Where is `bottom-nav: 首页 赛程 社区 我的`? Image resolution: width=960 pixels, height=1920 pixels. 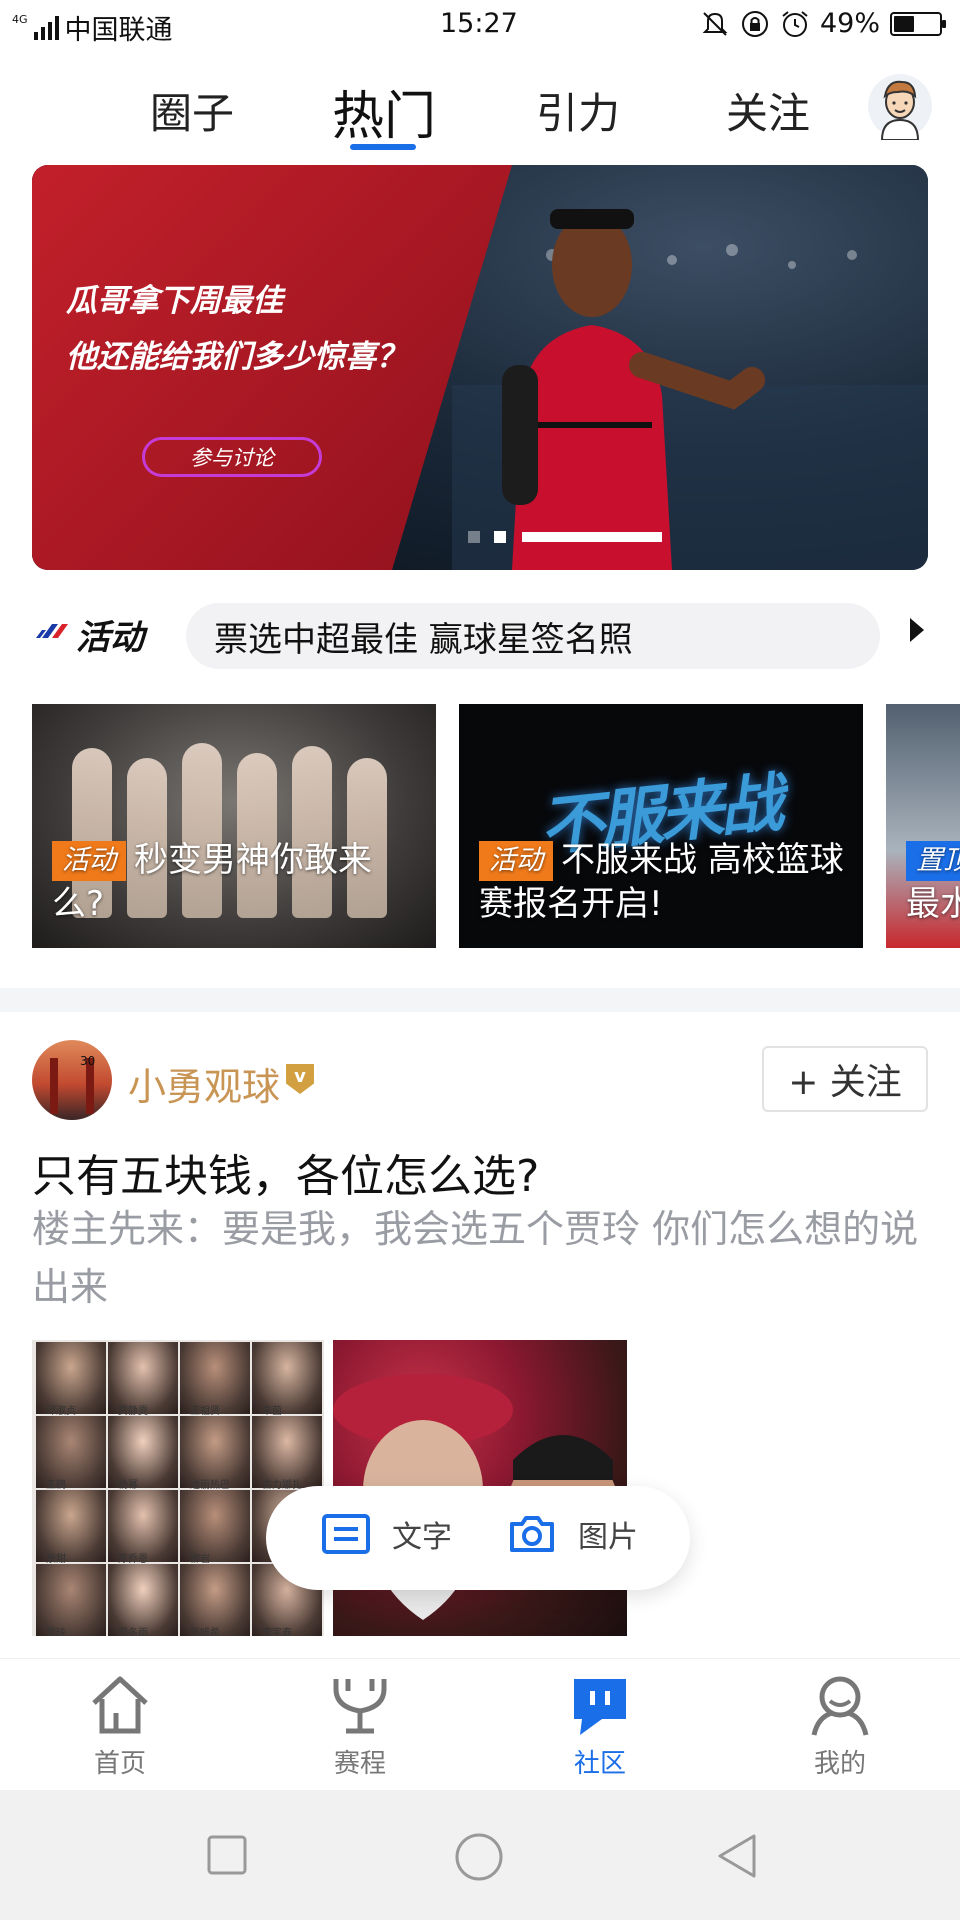
bottom-nav: 首页 赛程 社区 我的 is located at coordinates (480, 1724).